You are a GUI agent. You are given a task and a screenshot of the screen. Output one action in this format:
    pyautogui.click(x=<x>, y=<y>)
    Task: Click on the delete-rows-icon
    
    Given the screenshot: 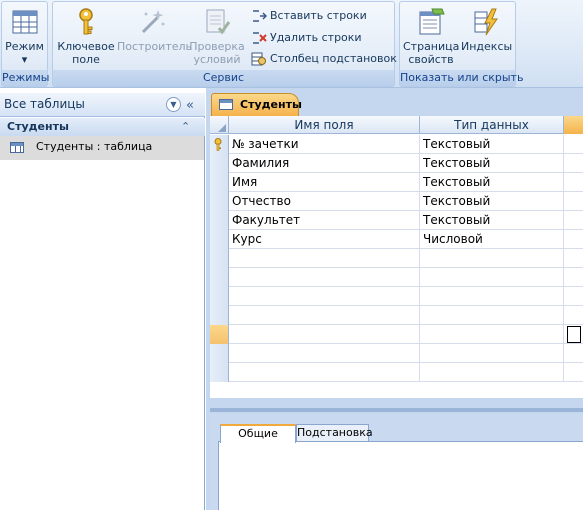 What is the action you would take?
    pyautogui.click(x=260, y=38)
    